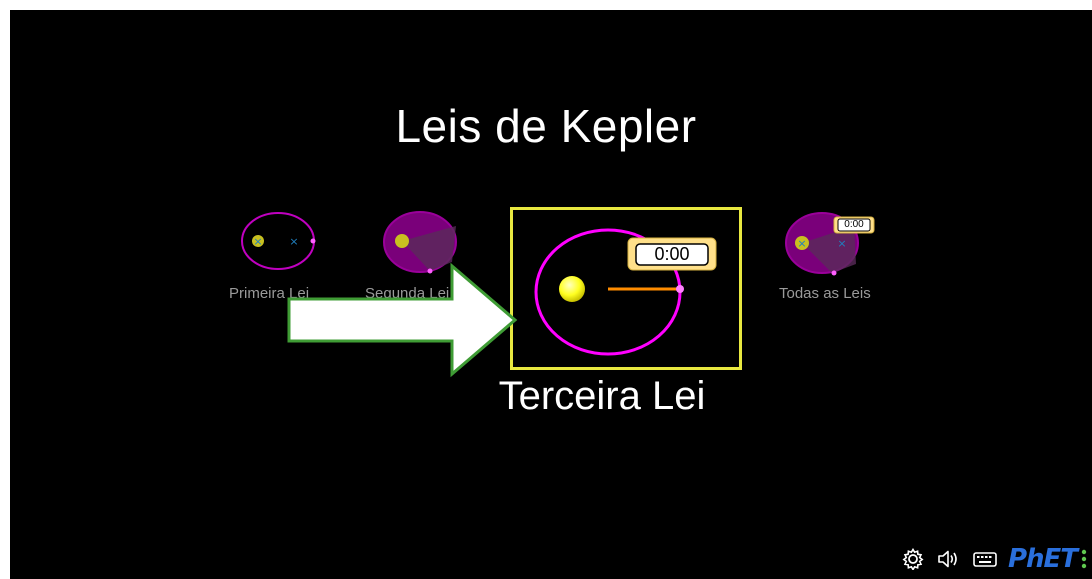 Image resolution: width=1092 pixels, height=579 pixels. What do you see at coordinates (1042, 559) in the screenshot?
I see `phet-logo-text: PhET` at bounding box center [1042, 559].